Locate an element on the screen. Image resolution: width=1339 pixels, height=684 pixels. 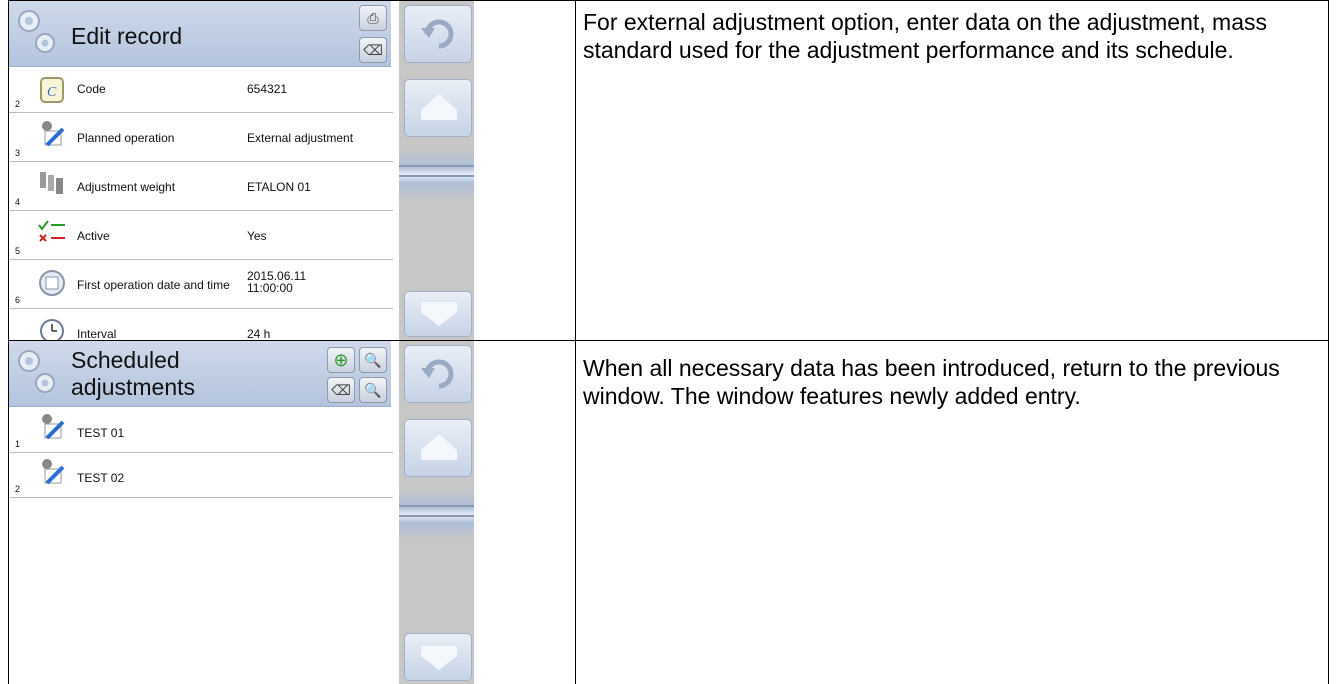
row-label: Planned operation is located at coordinates (126, 138).